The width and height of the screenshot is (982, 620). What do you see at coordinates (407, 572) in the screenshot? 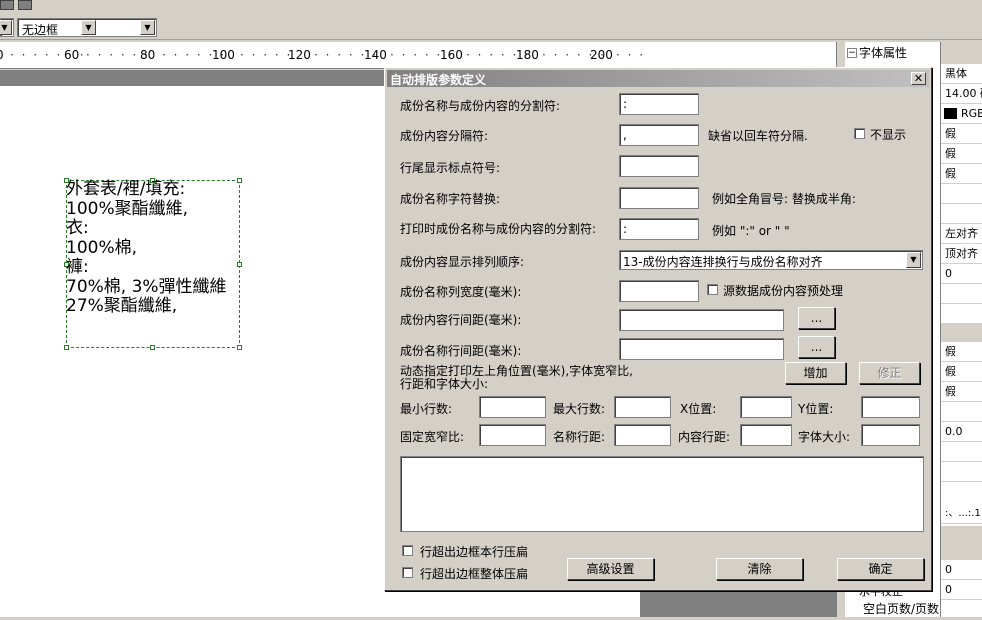
I see `overflow-all-checkbox` at bounding box center [407, 572].